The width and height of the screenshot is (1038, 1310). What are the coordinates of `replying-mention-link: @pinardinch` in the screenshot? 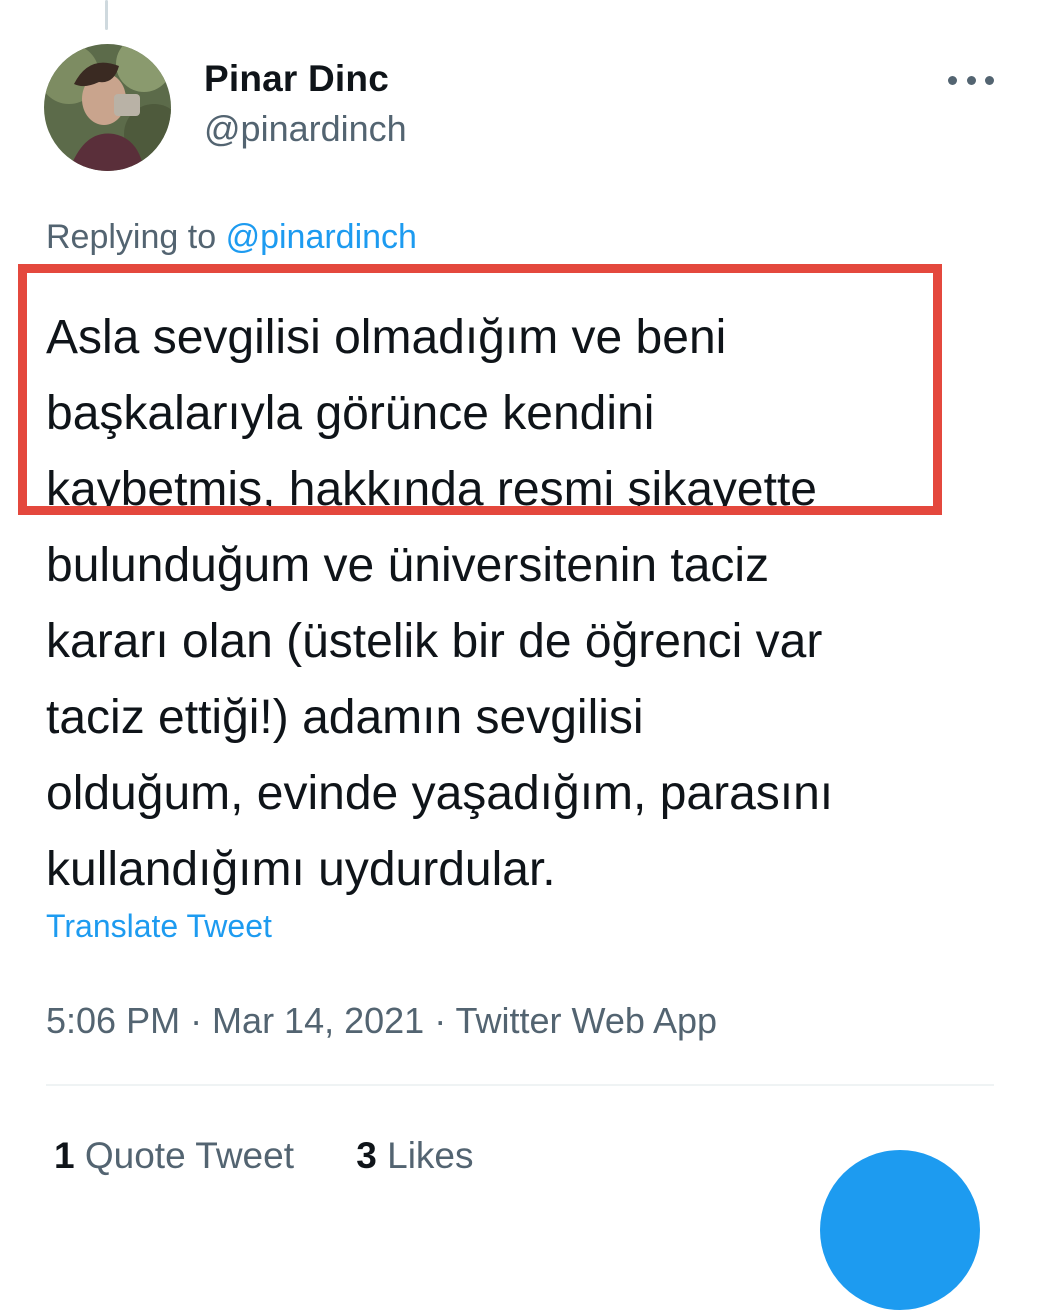 It's located at (321, 237).